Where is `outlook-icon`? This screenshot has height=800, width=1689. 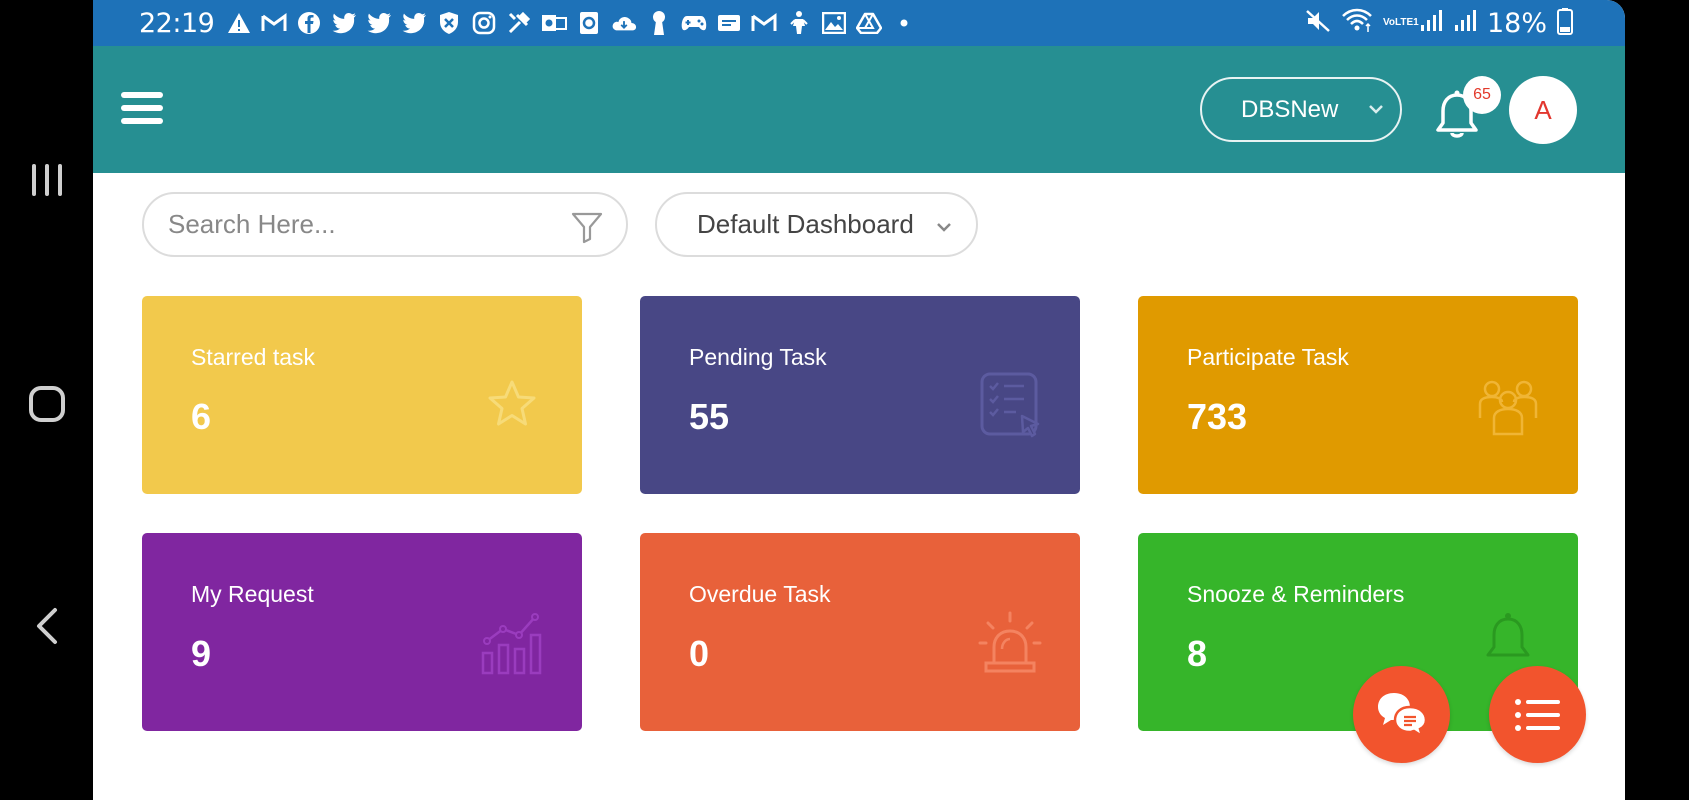 outlook-icon is located at coordinates (554, 23).